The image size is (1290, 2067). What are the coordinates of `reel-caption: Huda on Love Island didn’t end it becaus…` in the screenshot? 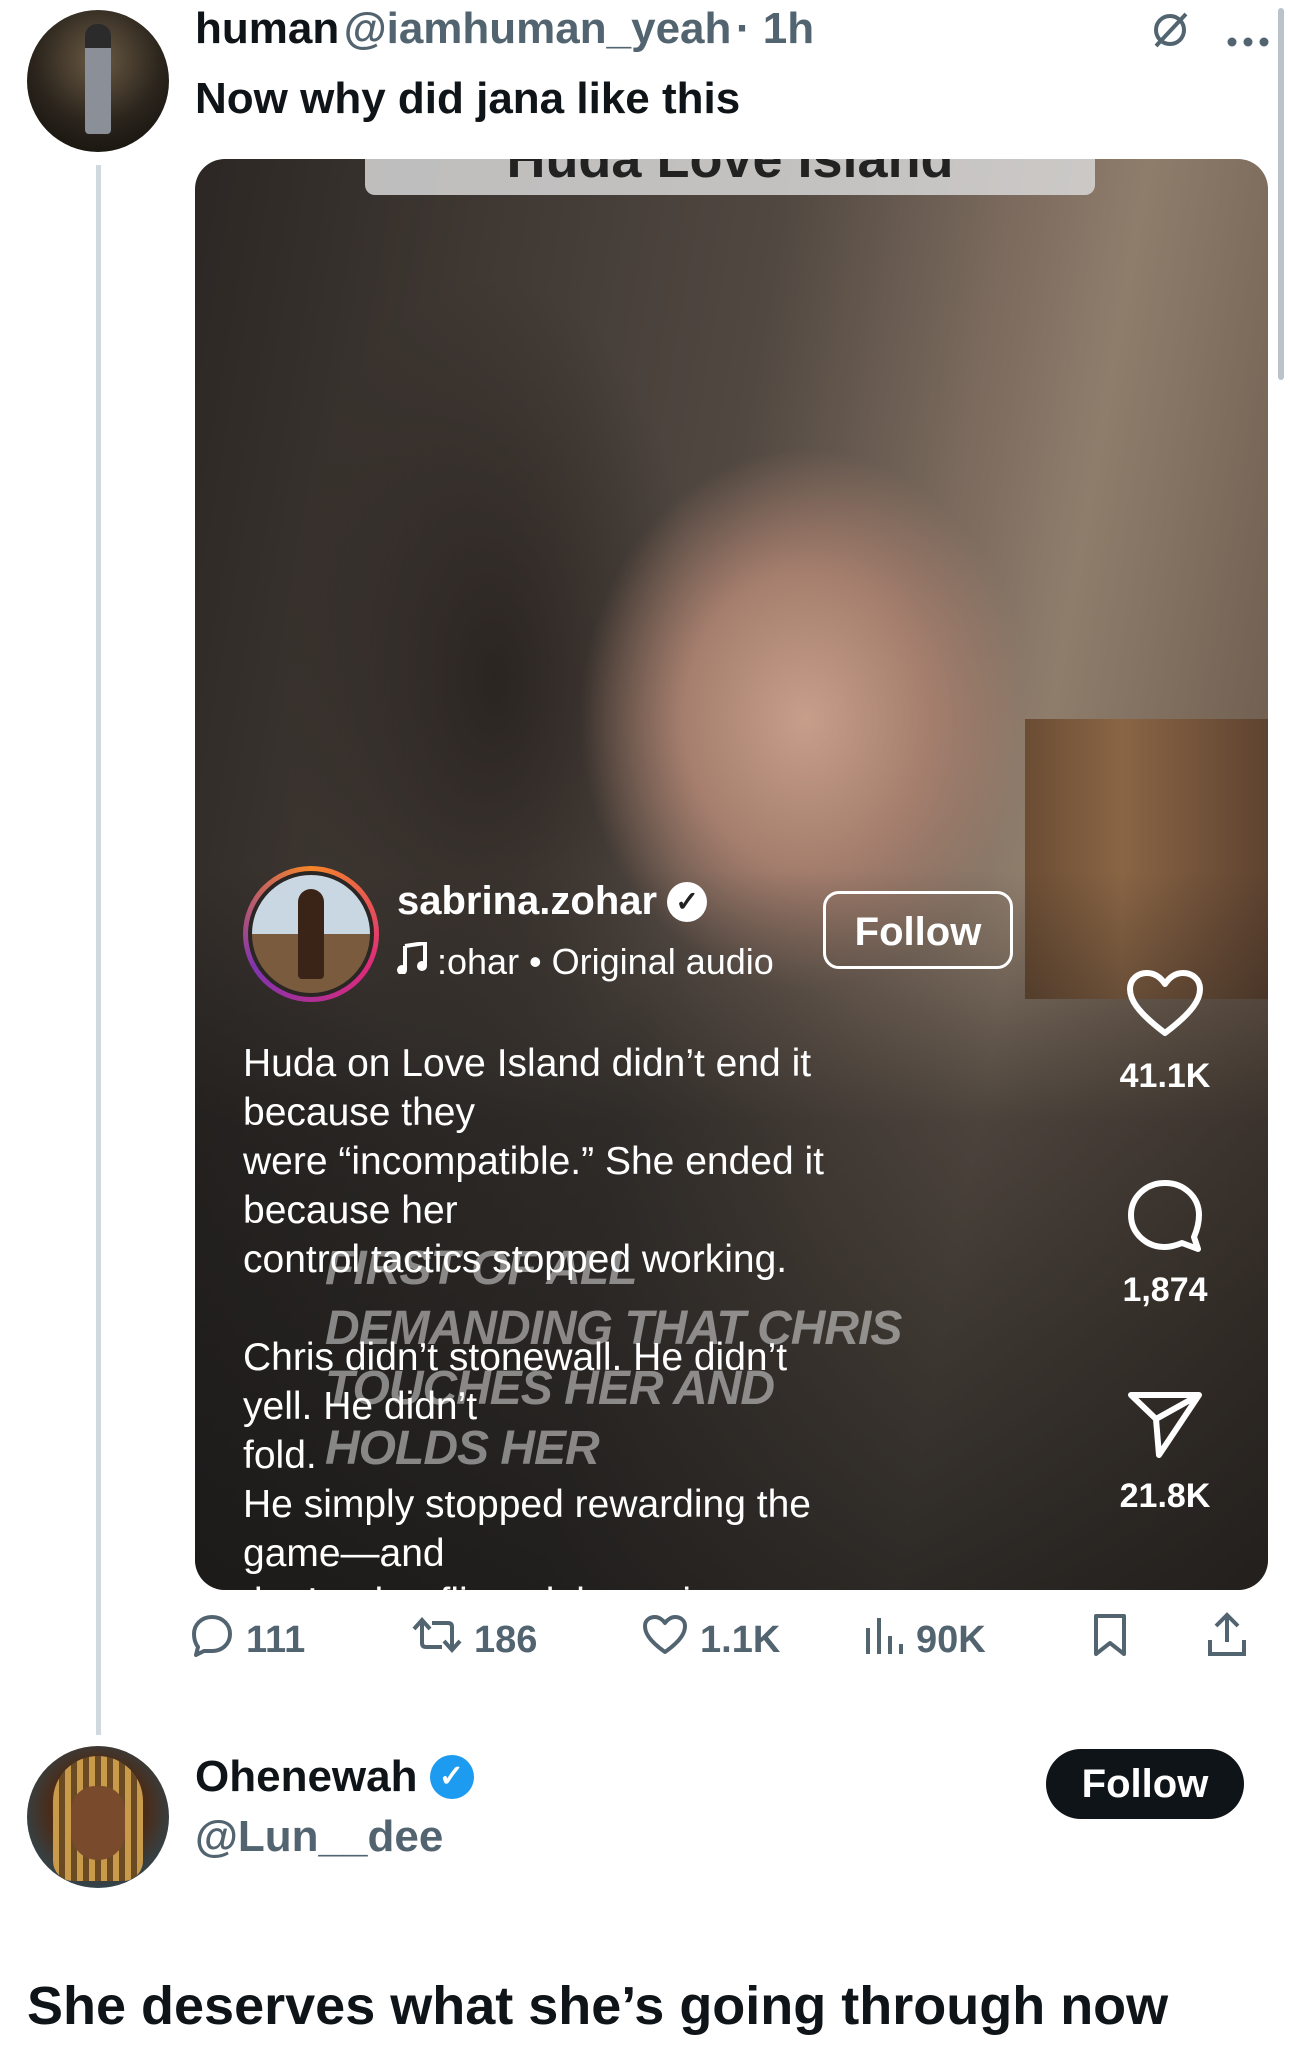 It's located at (533, 1316).